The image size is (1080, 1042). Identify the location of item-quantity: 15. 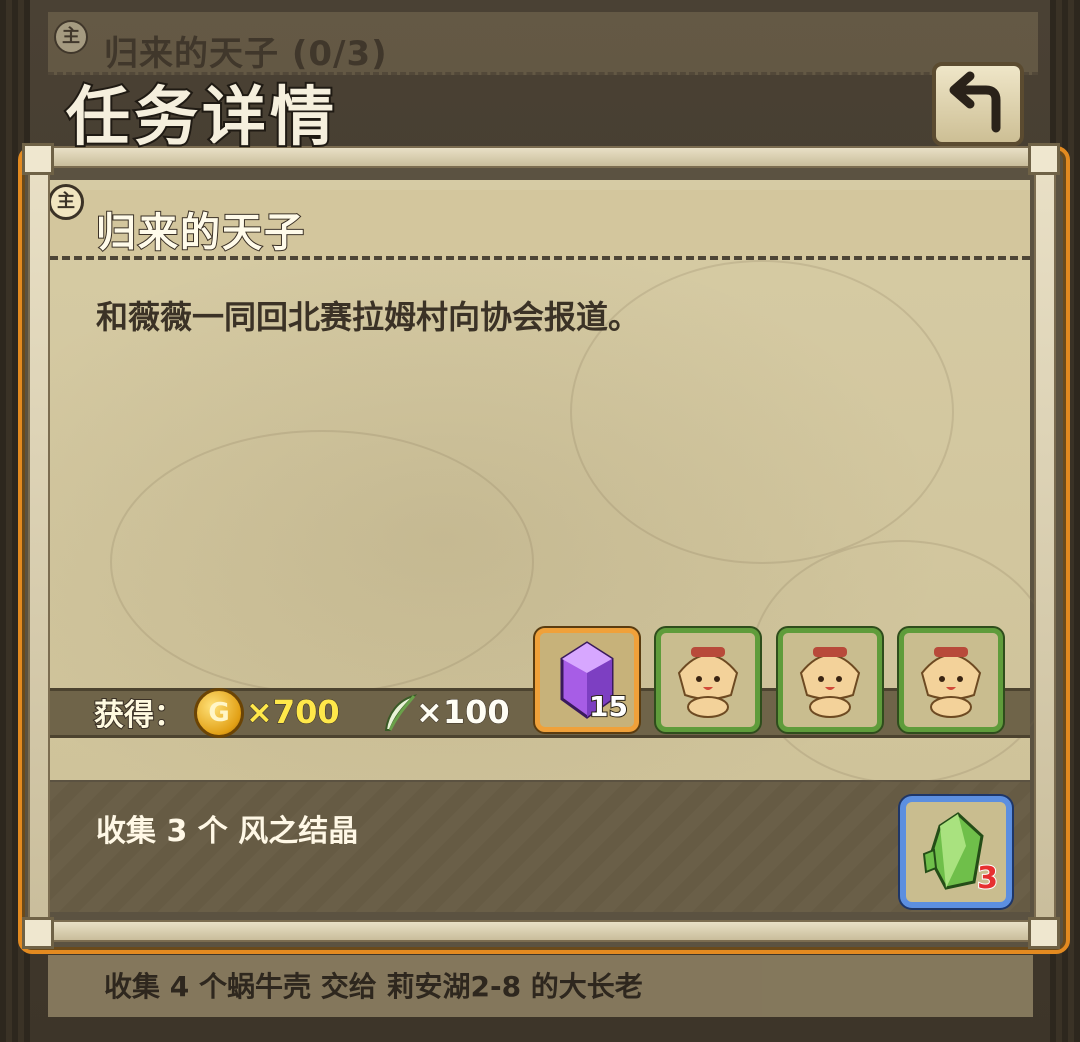
(608, 706).